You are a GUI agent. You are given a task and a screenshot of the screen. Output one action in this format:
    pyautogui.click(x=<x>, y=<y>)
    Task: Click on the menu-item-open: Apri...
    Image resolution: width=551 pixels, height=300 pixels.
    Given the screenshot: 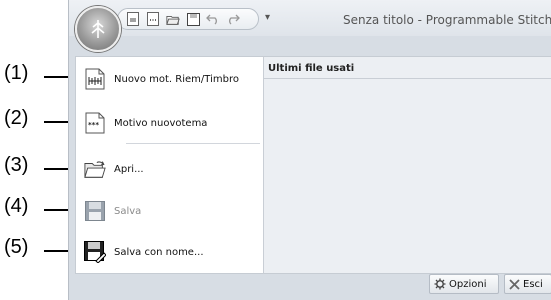 What is the action you would take?
    pyautogui.click(x=170, y=169)
    